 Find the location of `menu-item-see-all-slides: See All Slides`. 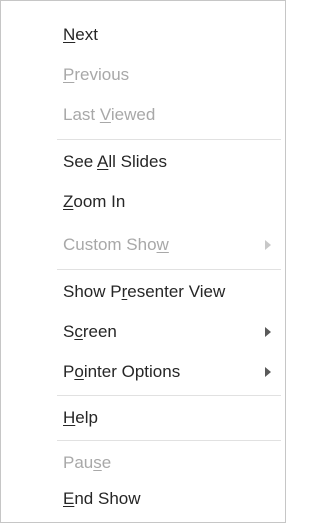

menu-item-see-all-slides: See All Slides is located at coordinates (143, 162).